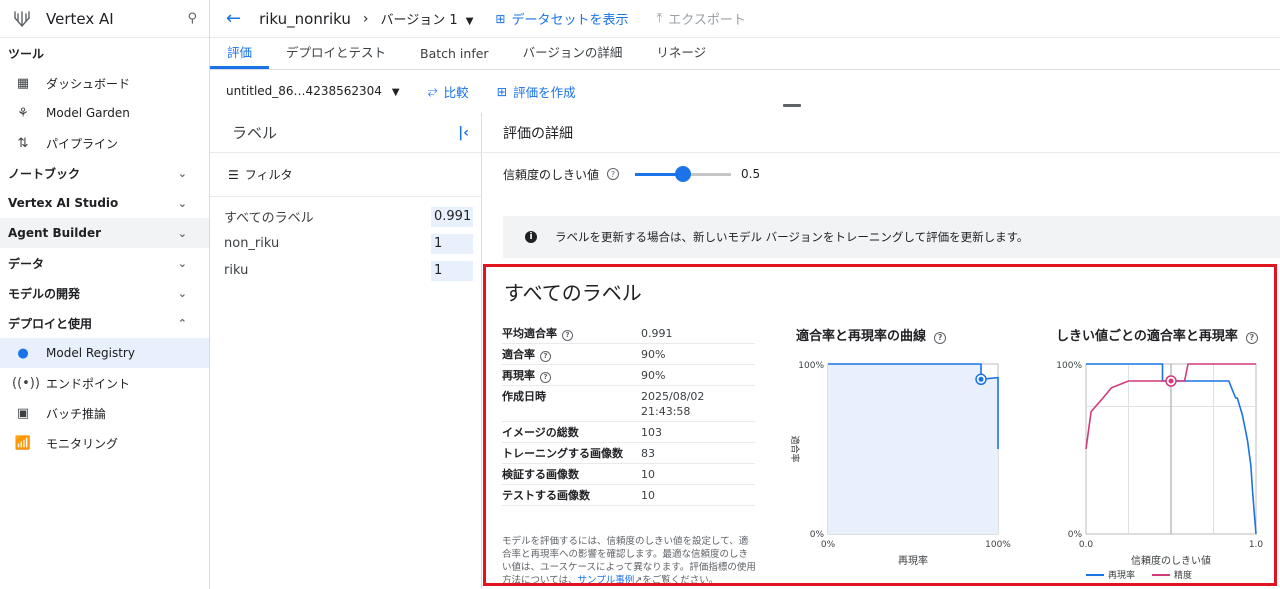 Image resolution: width=1280 pixels, height=589 pixels. What do you see at coordinates (104, 443) in the screenshot?
I see `sidebar-item-monitoring: 📶 モニタリング` at bounding box center [104, 443].